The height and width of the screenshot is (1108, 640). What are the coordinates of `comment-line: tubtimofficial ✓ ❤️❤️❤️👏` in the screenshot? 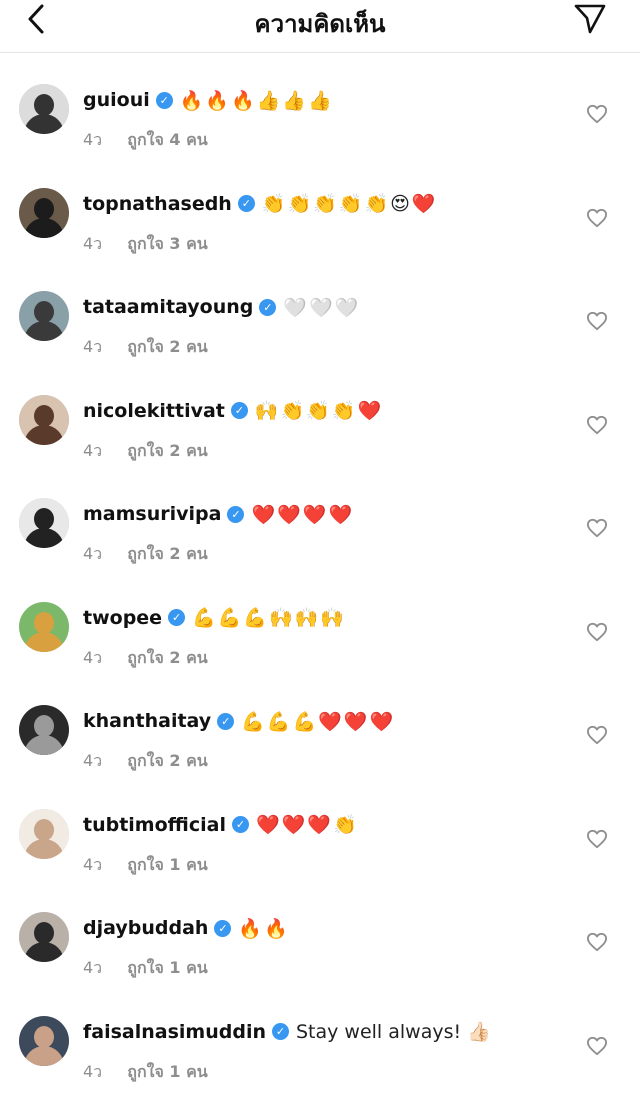 It's located at (221, 825).